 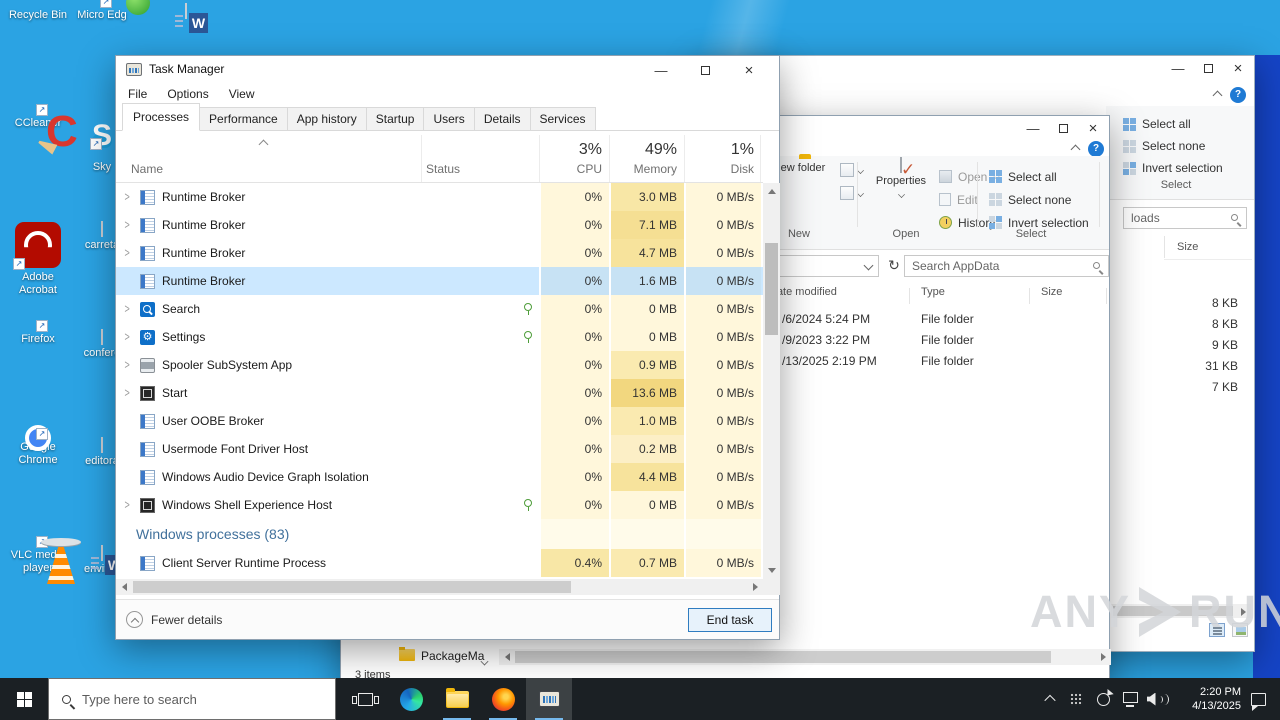 I want to click on taskbar-task-view-button, so click(x=365, y=699).